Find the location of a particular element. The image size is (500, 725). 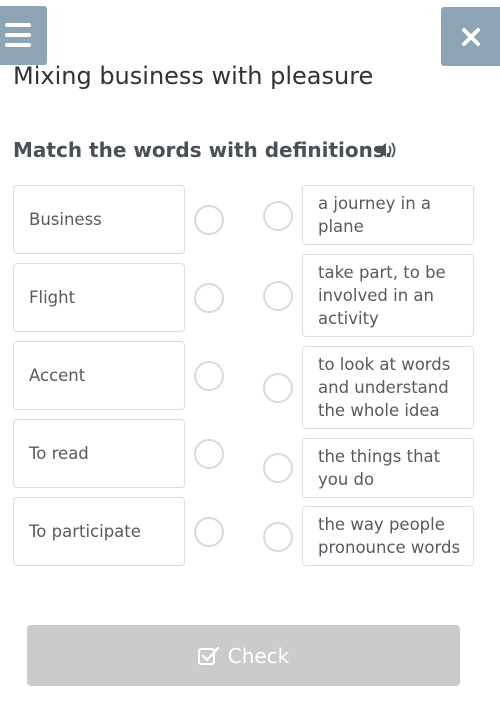

definition-card-journey: a journey in a plane is located at coordinates (388, 215).